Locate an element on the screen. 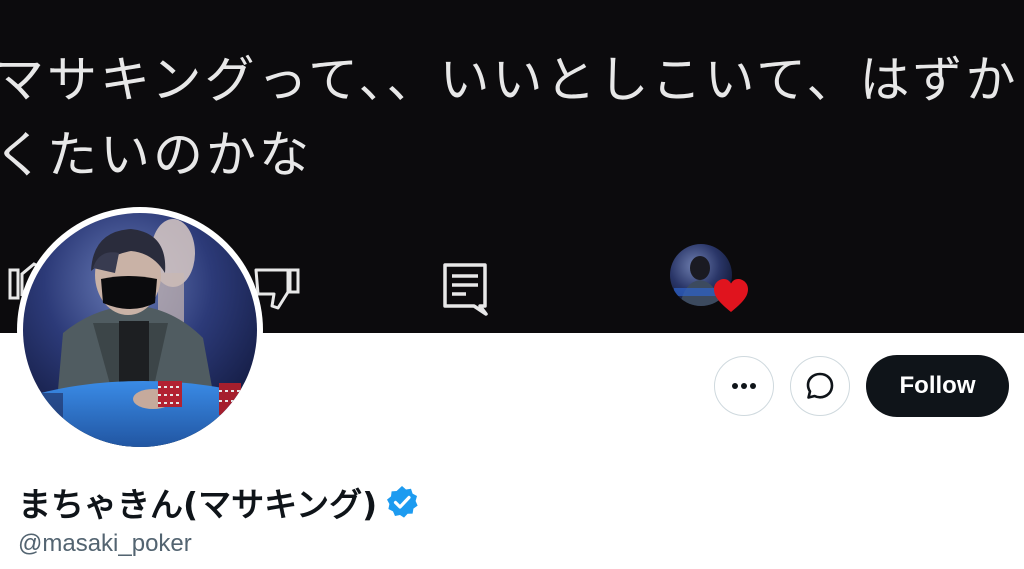  more-options-button is located at coordinates (744, 386).